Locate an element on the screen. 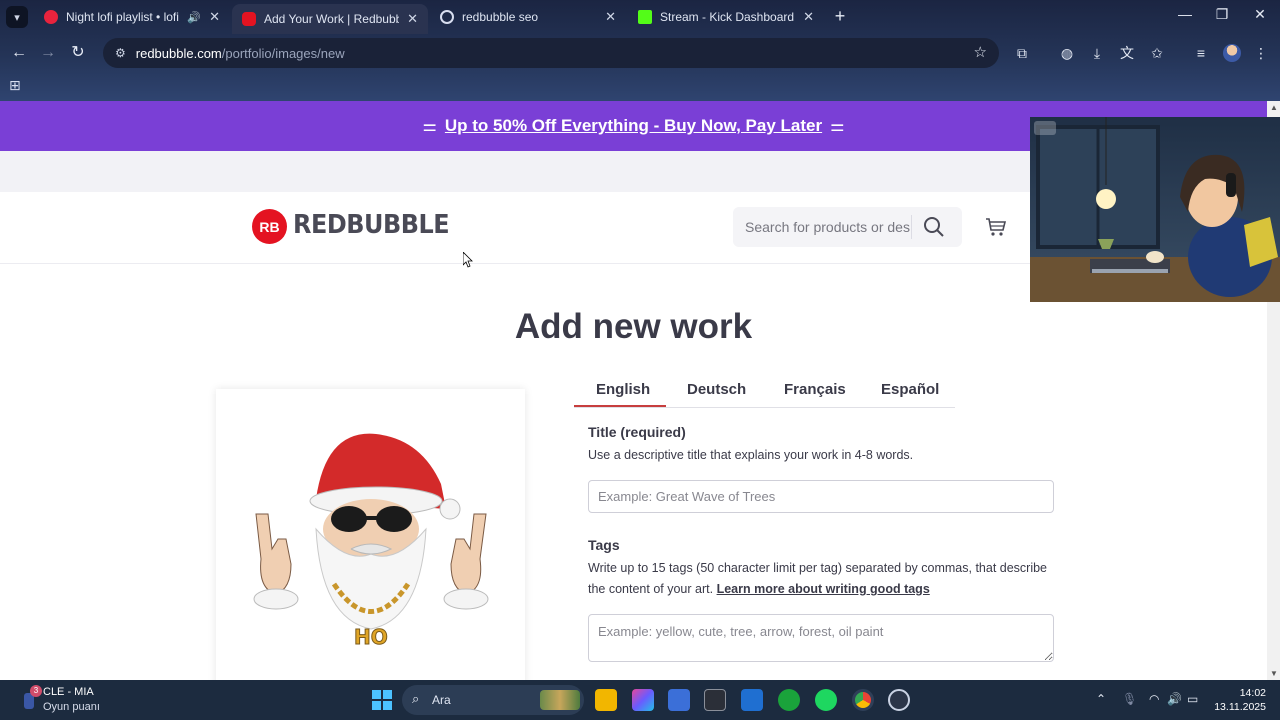 This screenshot has height=720, width=1280. mouse-cursor-icon is located at coordinates (468, 260).